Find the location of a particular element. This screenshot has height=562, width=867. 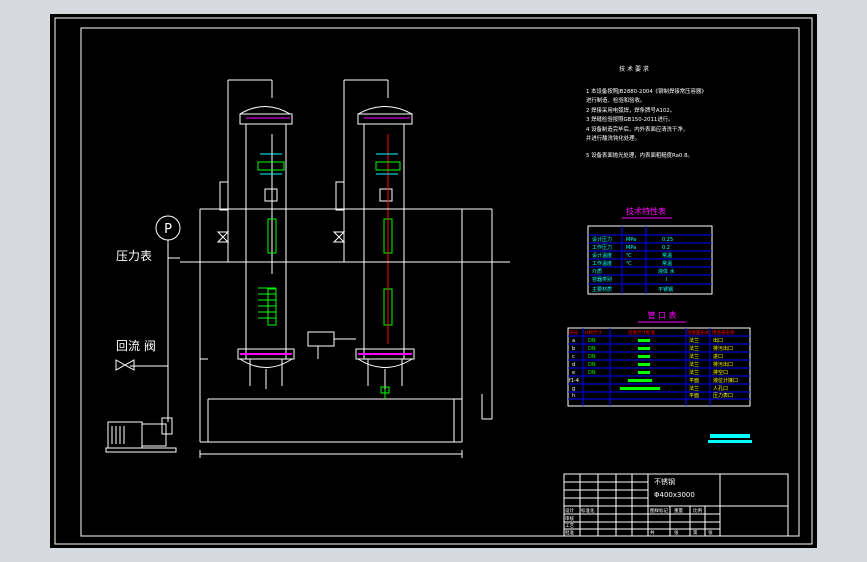

pressure-gauge: P is located at coordinates (168, 236).